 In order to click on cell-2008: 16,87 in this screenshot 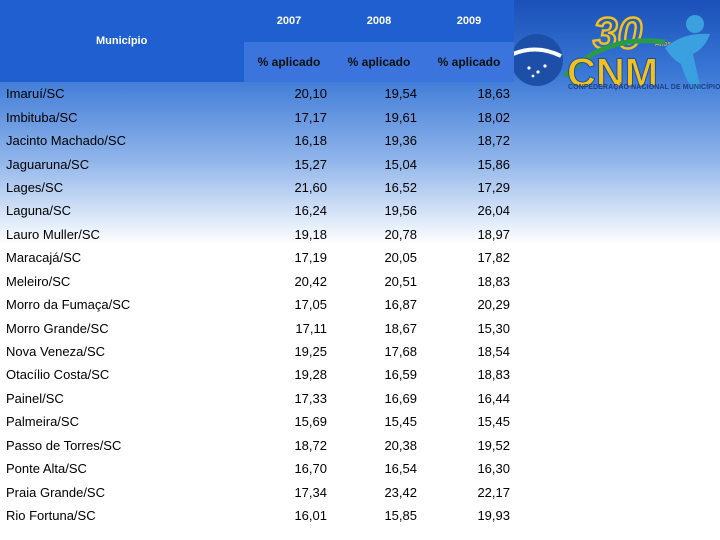, I will do `click(400, 305)`.